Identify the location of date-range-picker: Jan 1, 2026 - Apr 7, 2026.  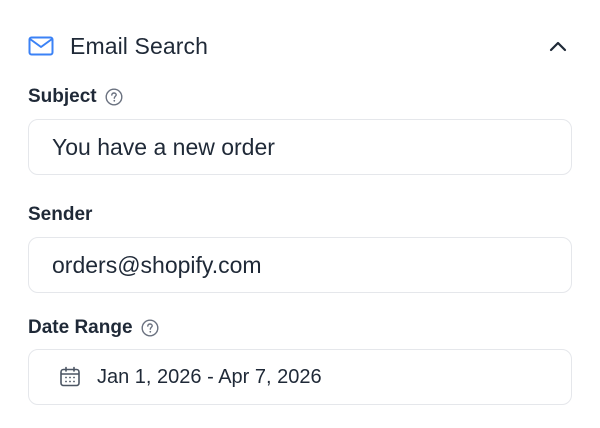
(300, 377).